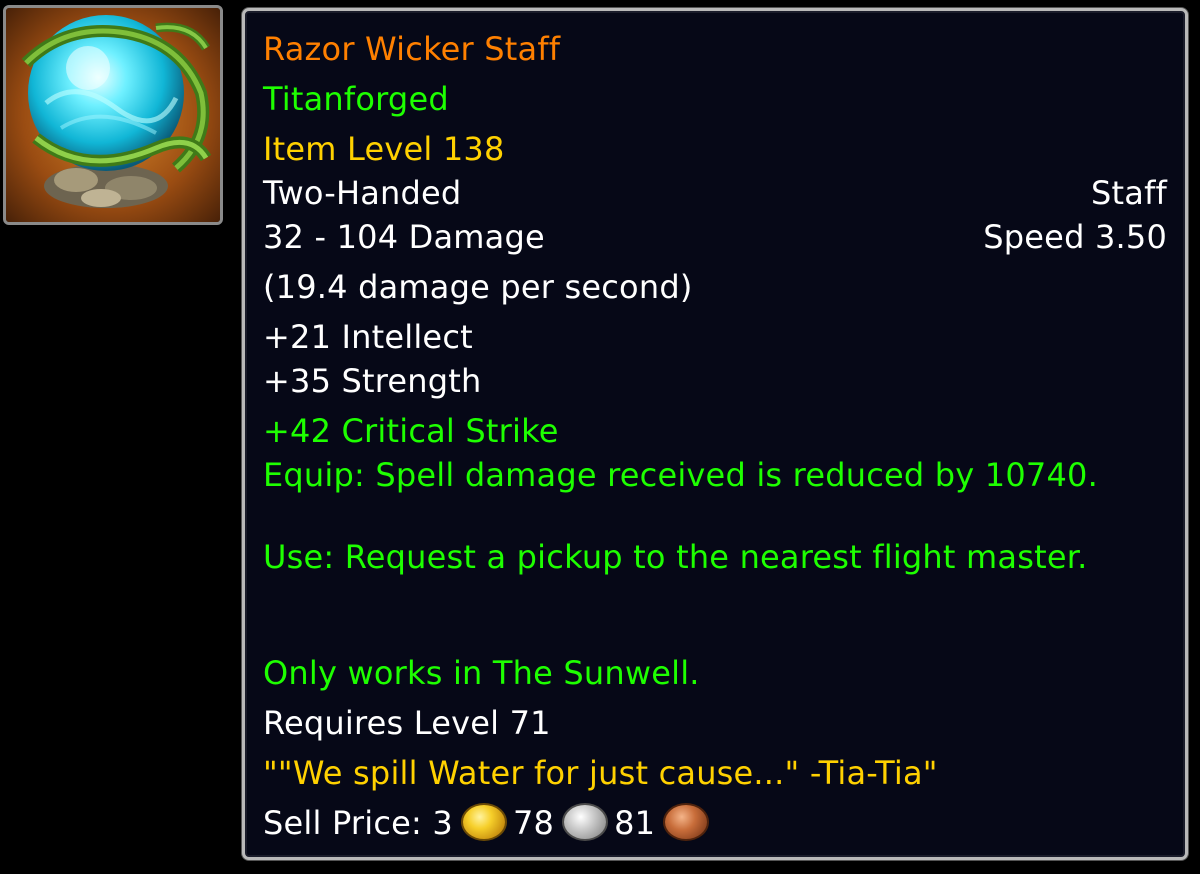 This screenshot has height=874, width=1200. I want to click on razor-wicker-staff-icon, so click(113, 115).